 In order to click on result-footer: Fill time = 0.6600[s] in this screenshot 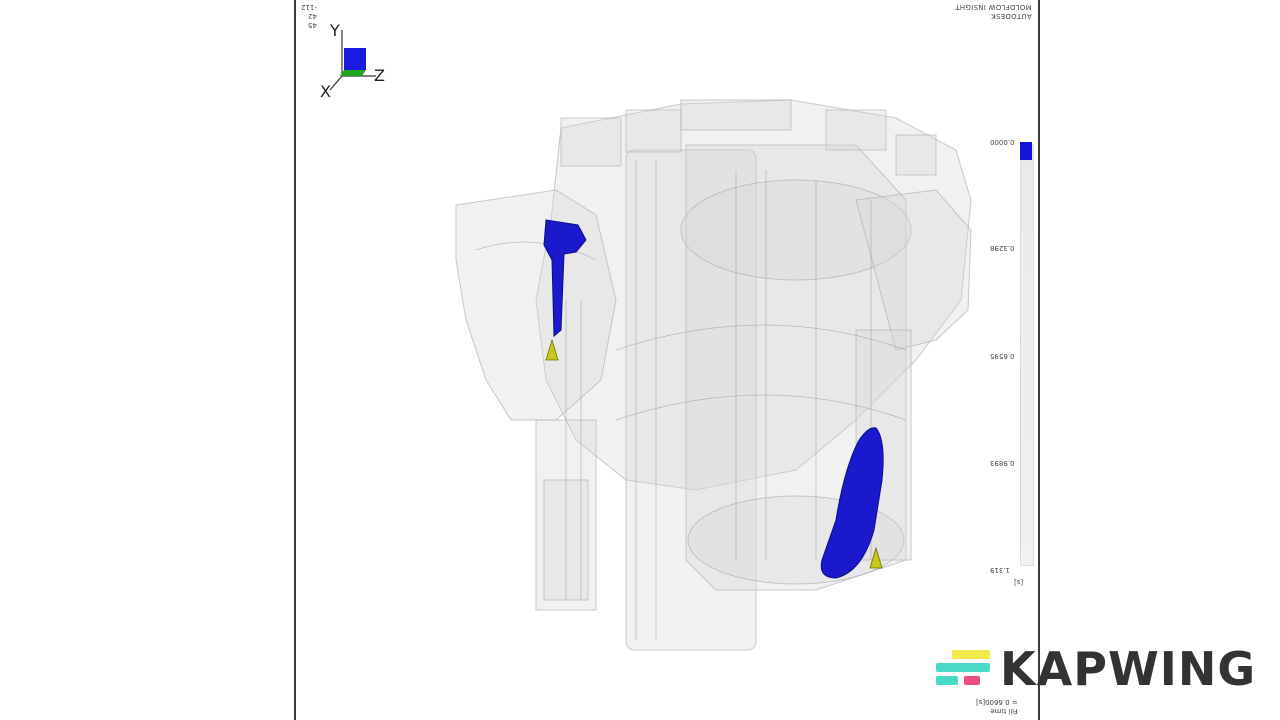, I will do `click(997, 706)`.